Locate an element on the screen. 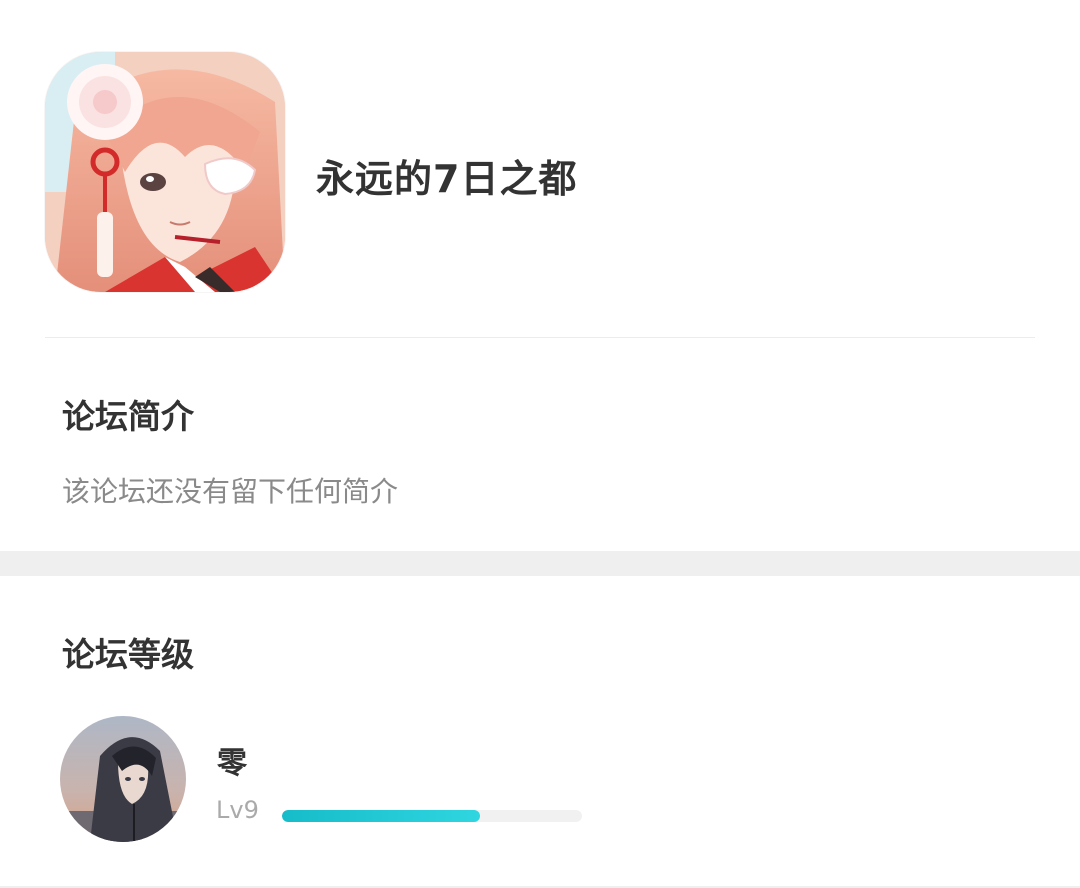 This screenshot has height=888, width=1080. level-progress-bar is located at coordinates (432, 816).